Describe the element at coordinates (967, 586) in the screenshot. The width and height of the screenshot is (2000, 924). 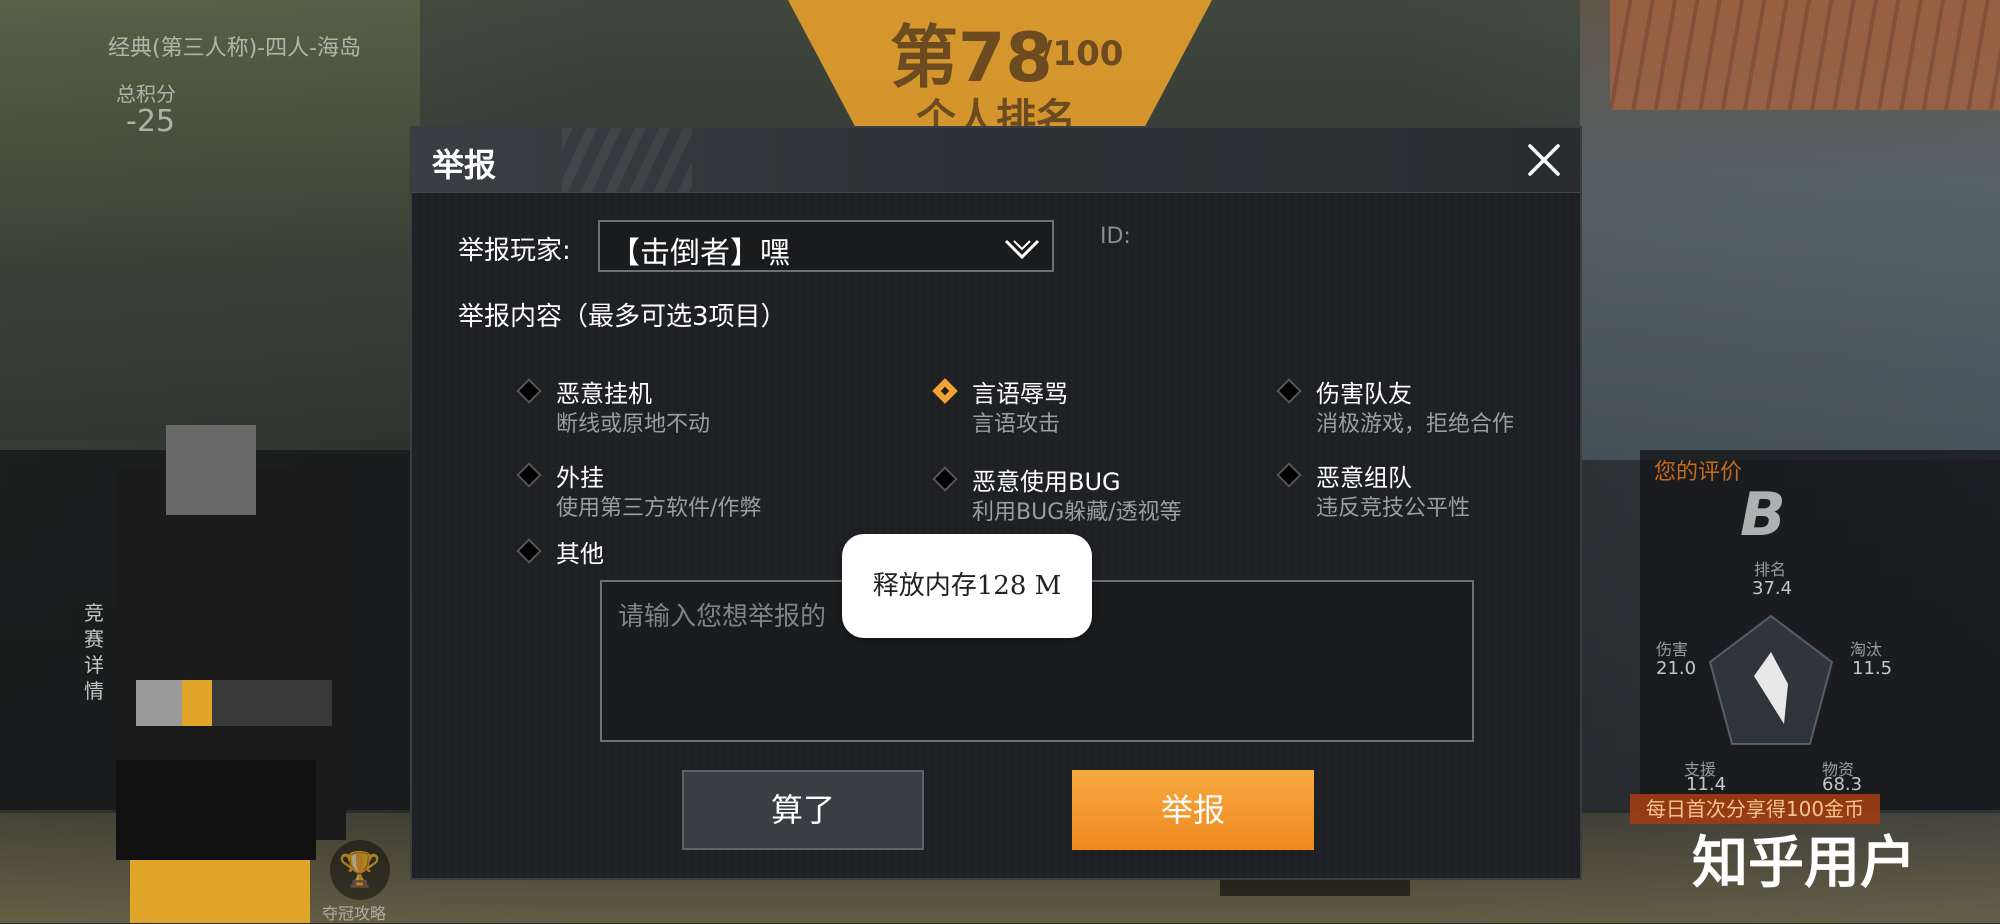
I see `memory-toast: 释放内存128 M` at that location.